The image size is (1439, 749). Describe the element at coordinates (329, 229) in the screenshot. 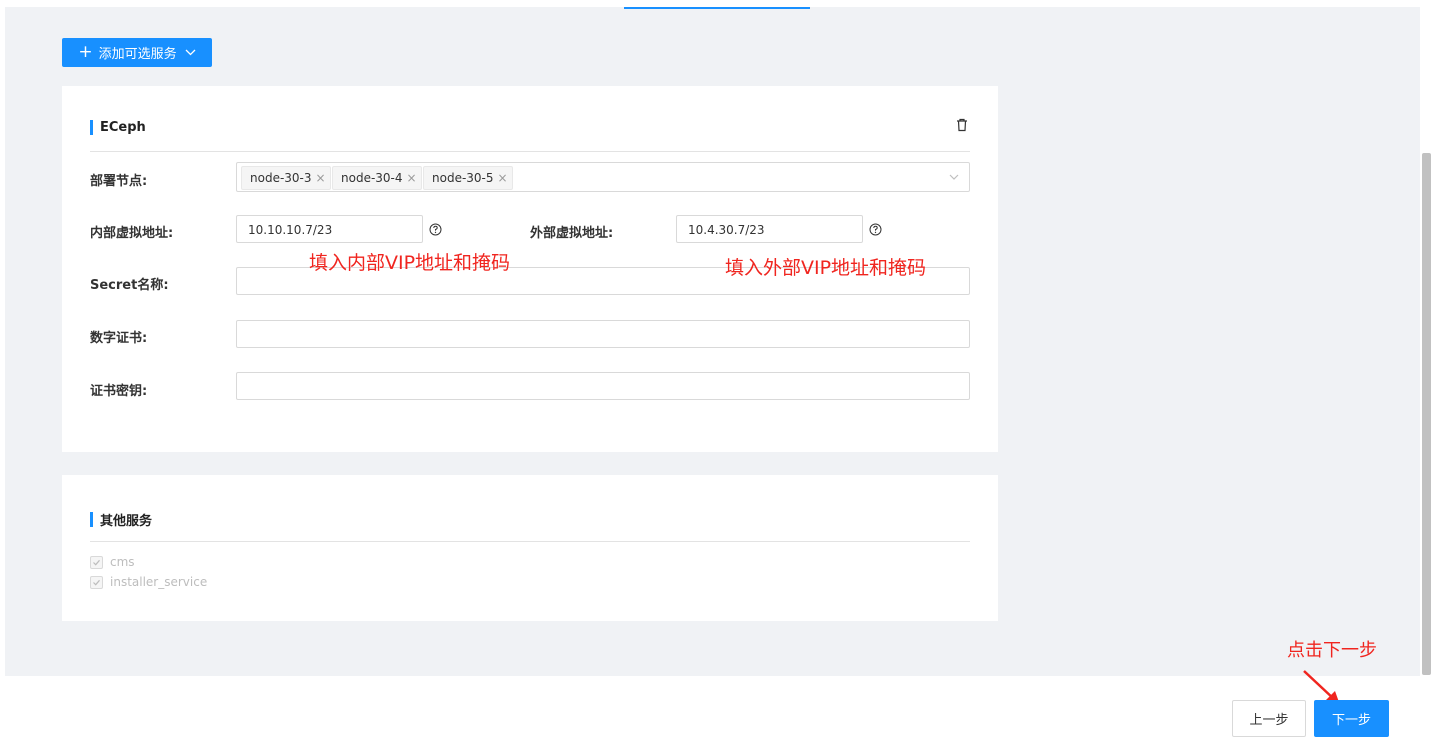

I see `internal-vip-input: 10.10.10.7/23` at that location.